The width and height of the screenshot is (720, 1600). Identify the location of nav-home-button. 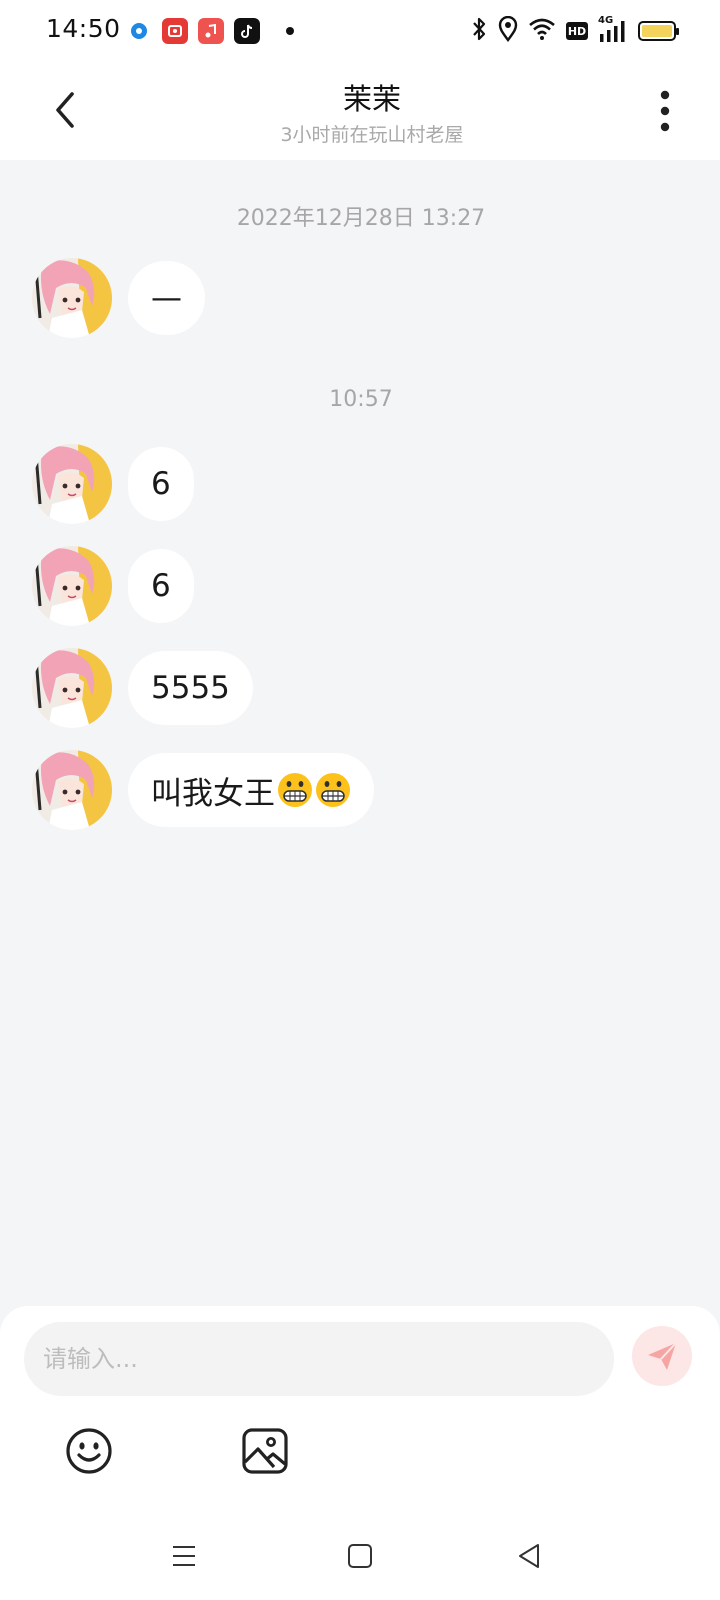
(360, 1556).